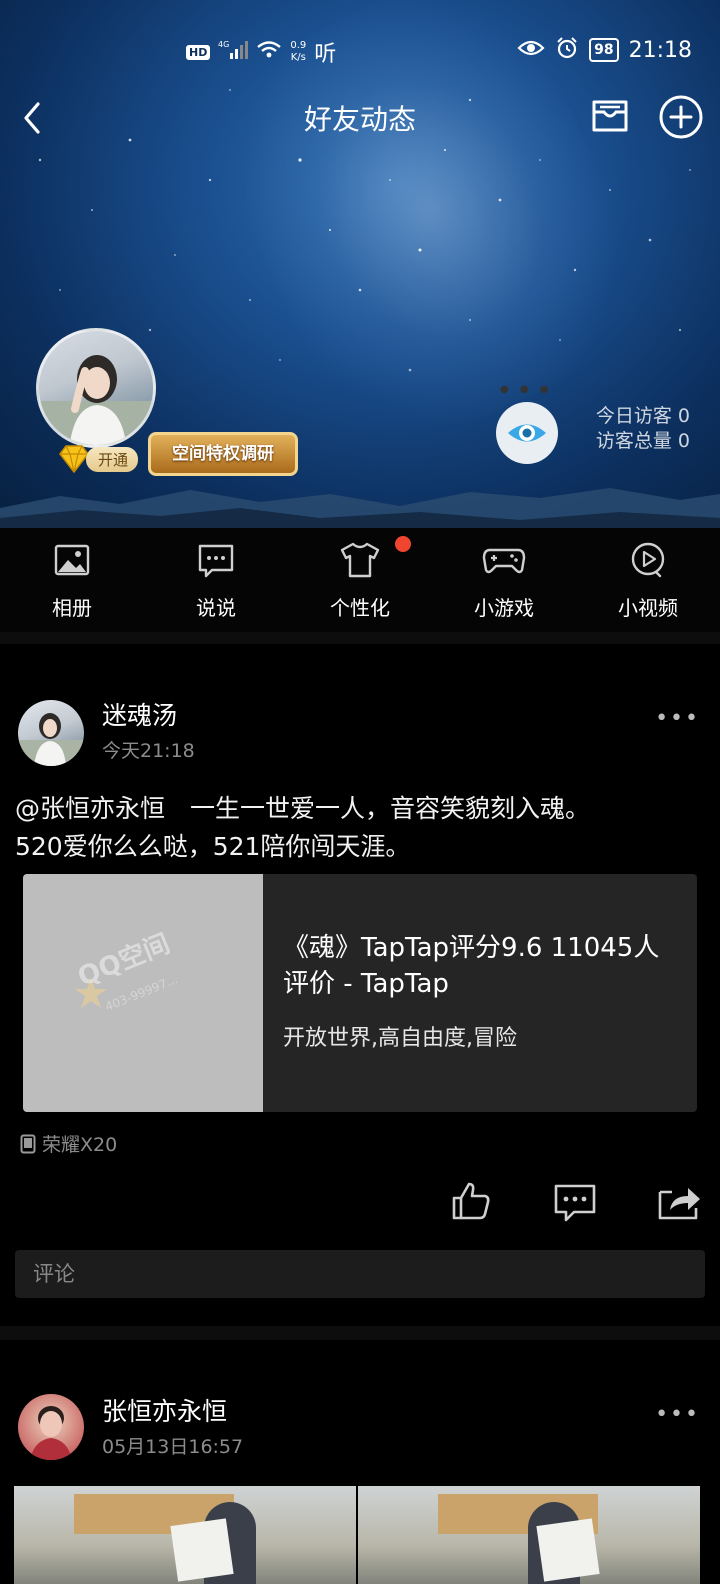  I want to click on back-button, so click(34, 118).